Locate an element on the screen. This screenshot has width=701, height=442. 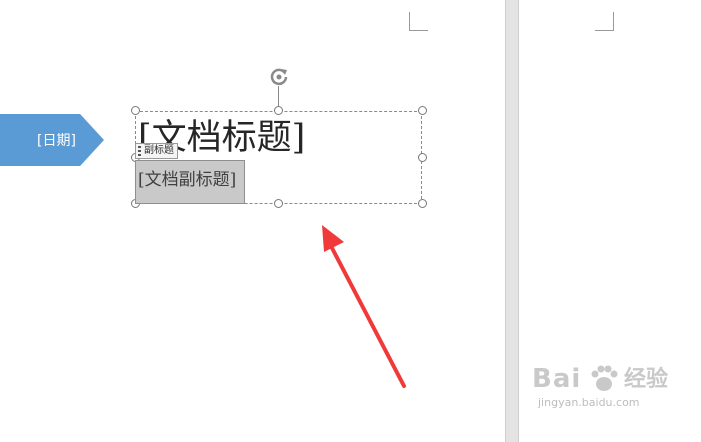
subtitle-control-tag: 副标题 is located at coordinates (156, 151).